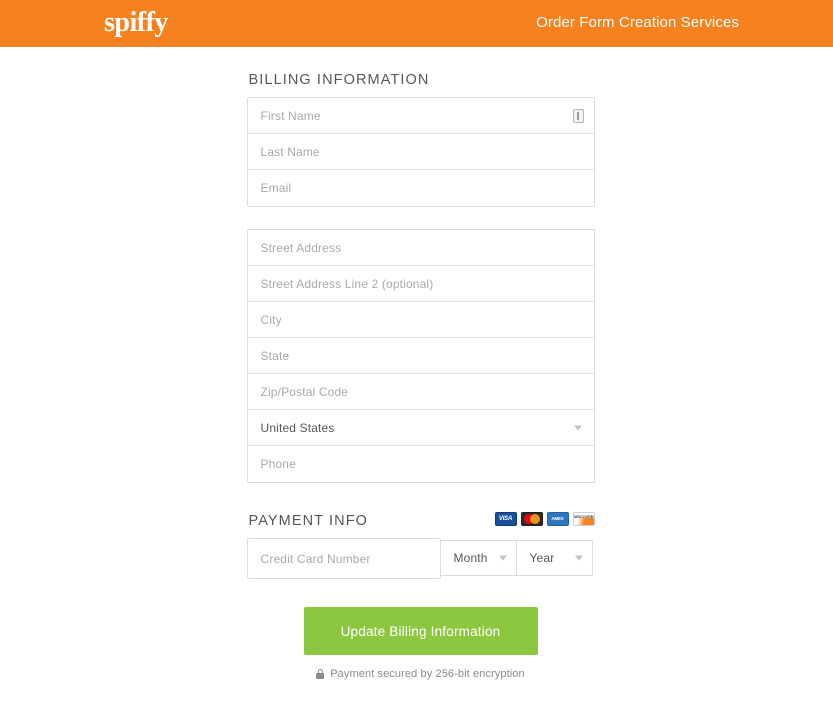 The height and width of the screenshot is (701, 833). I want to click on visa-card-icon: VISA, so click(505, 519).